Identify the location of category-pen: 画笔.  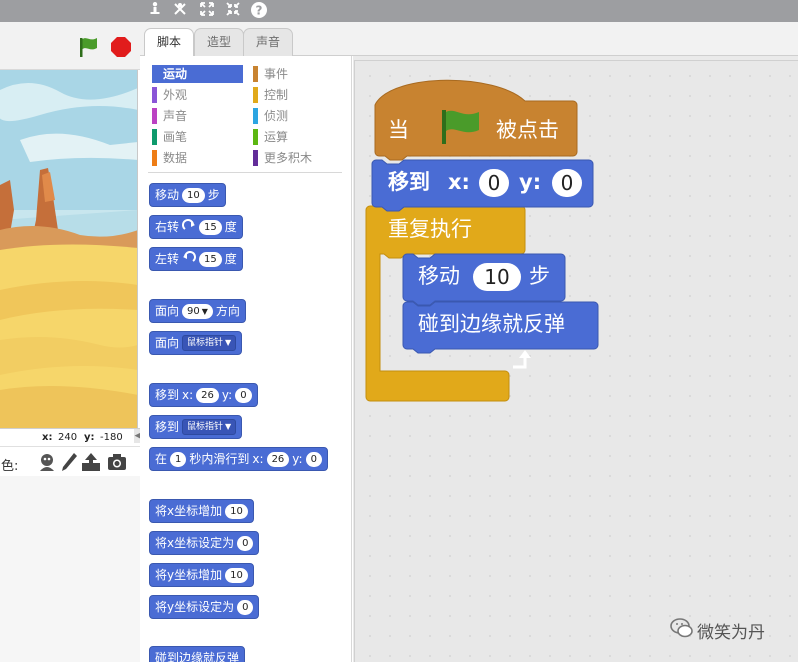
(197, 137).